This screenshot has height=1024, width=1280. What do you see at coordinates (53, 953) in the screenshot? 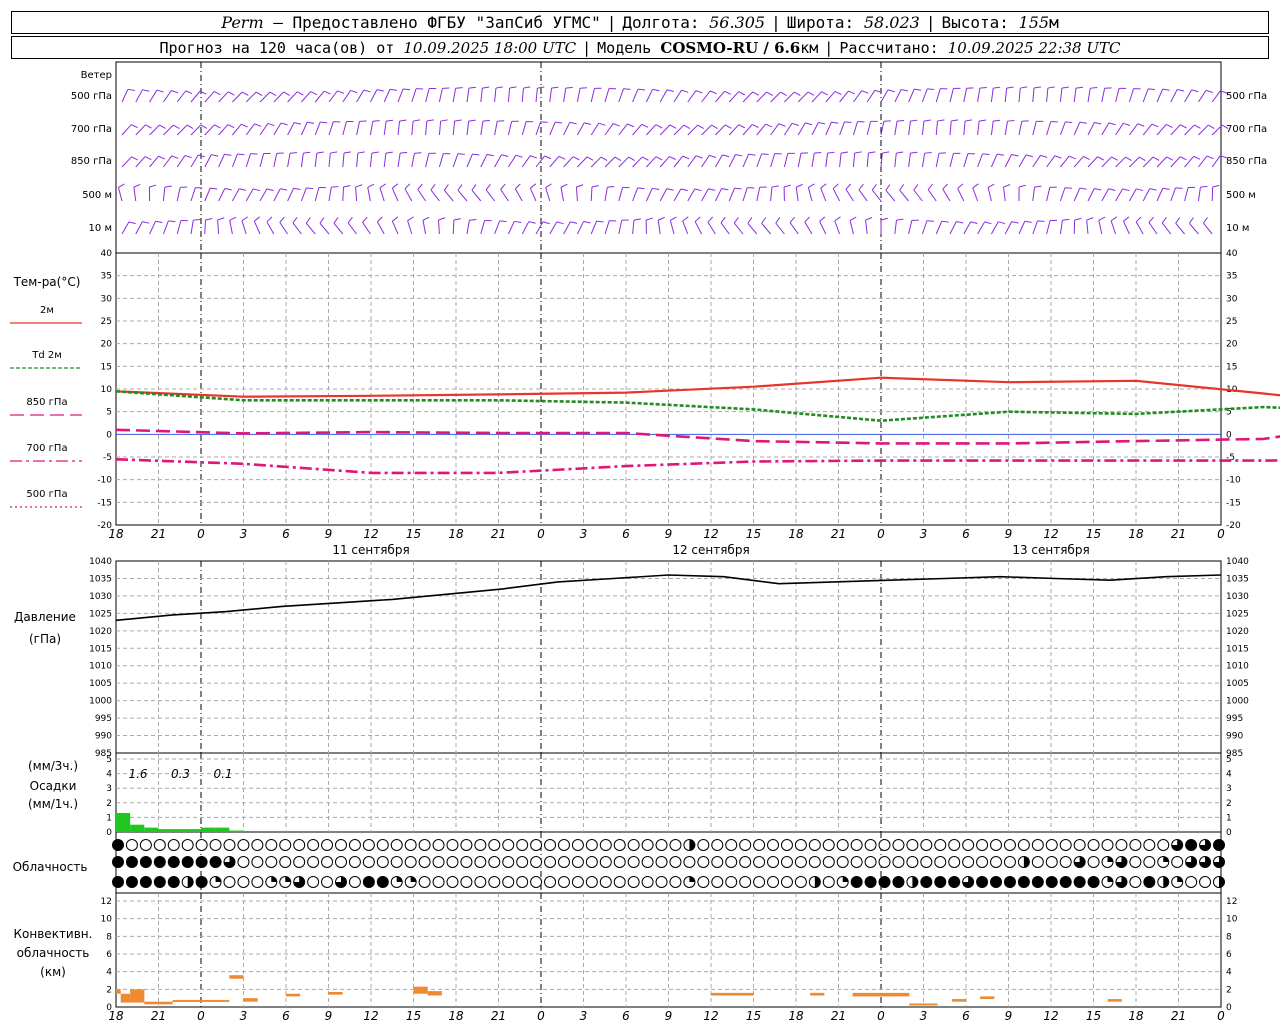
I see `conv-panel-title: облачность` at bounding box center [53, 953].